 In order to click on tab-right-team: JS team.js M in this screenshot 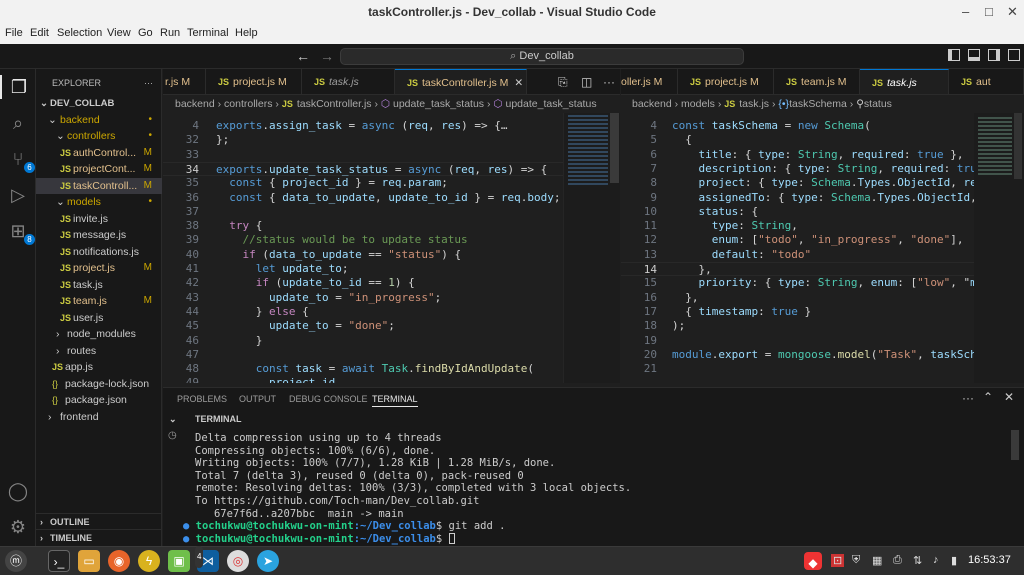, I will do `click(817, 81)`.